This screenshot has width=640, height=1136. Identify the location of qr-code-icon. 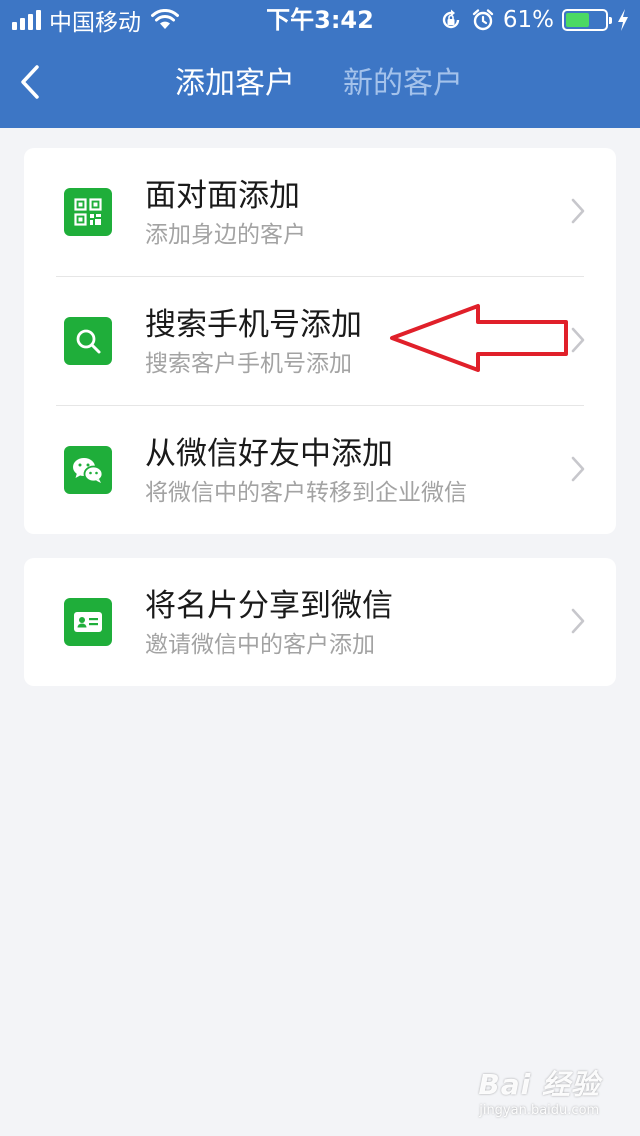
(88, 212).